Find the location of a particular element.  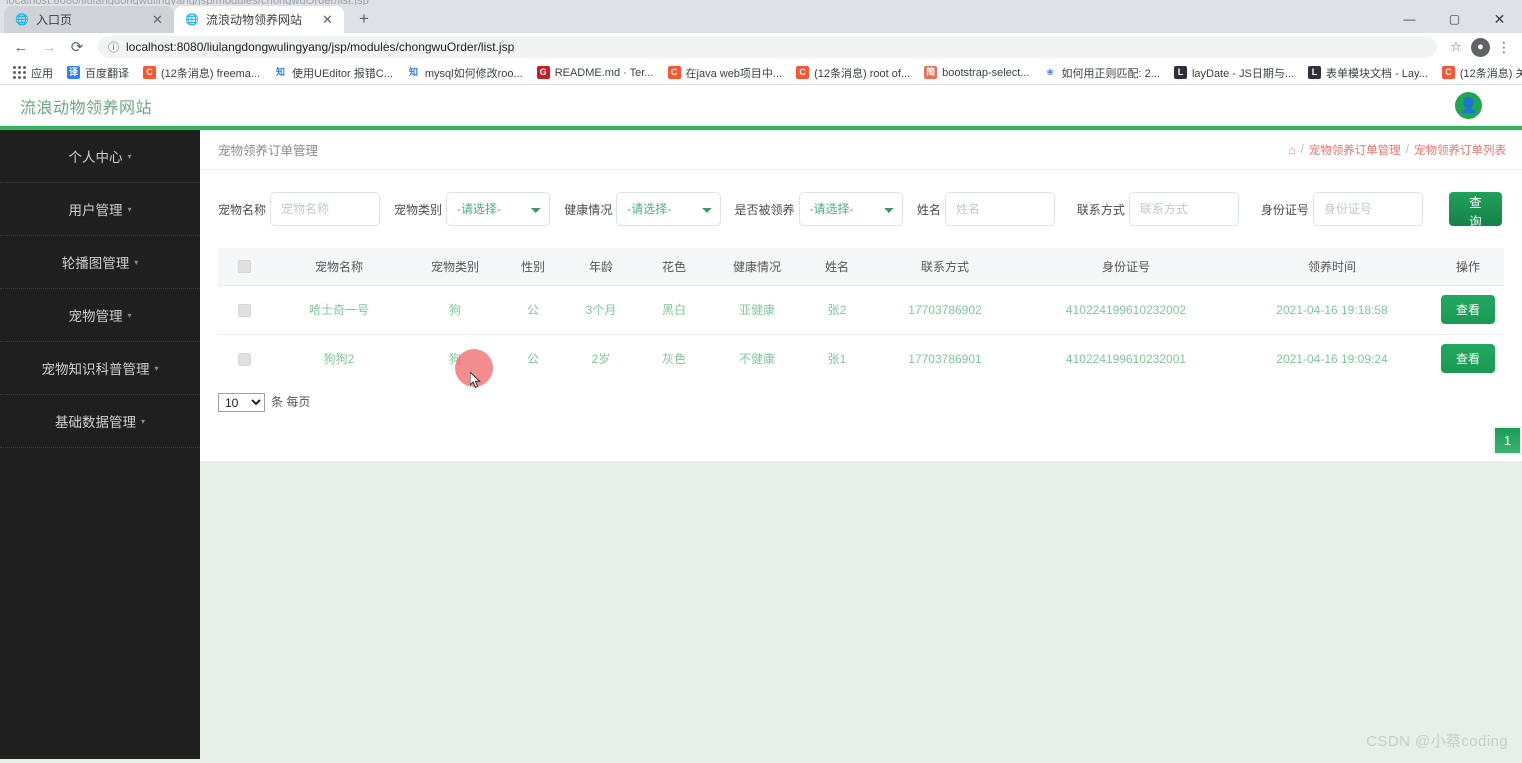

profile-avatar-icon: ● is located at coordinates (1480, 47).